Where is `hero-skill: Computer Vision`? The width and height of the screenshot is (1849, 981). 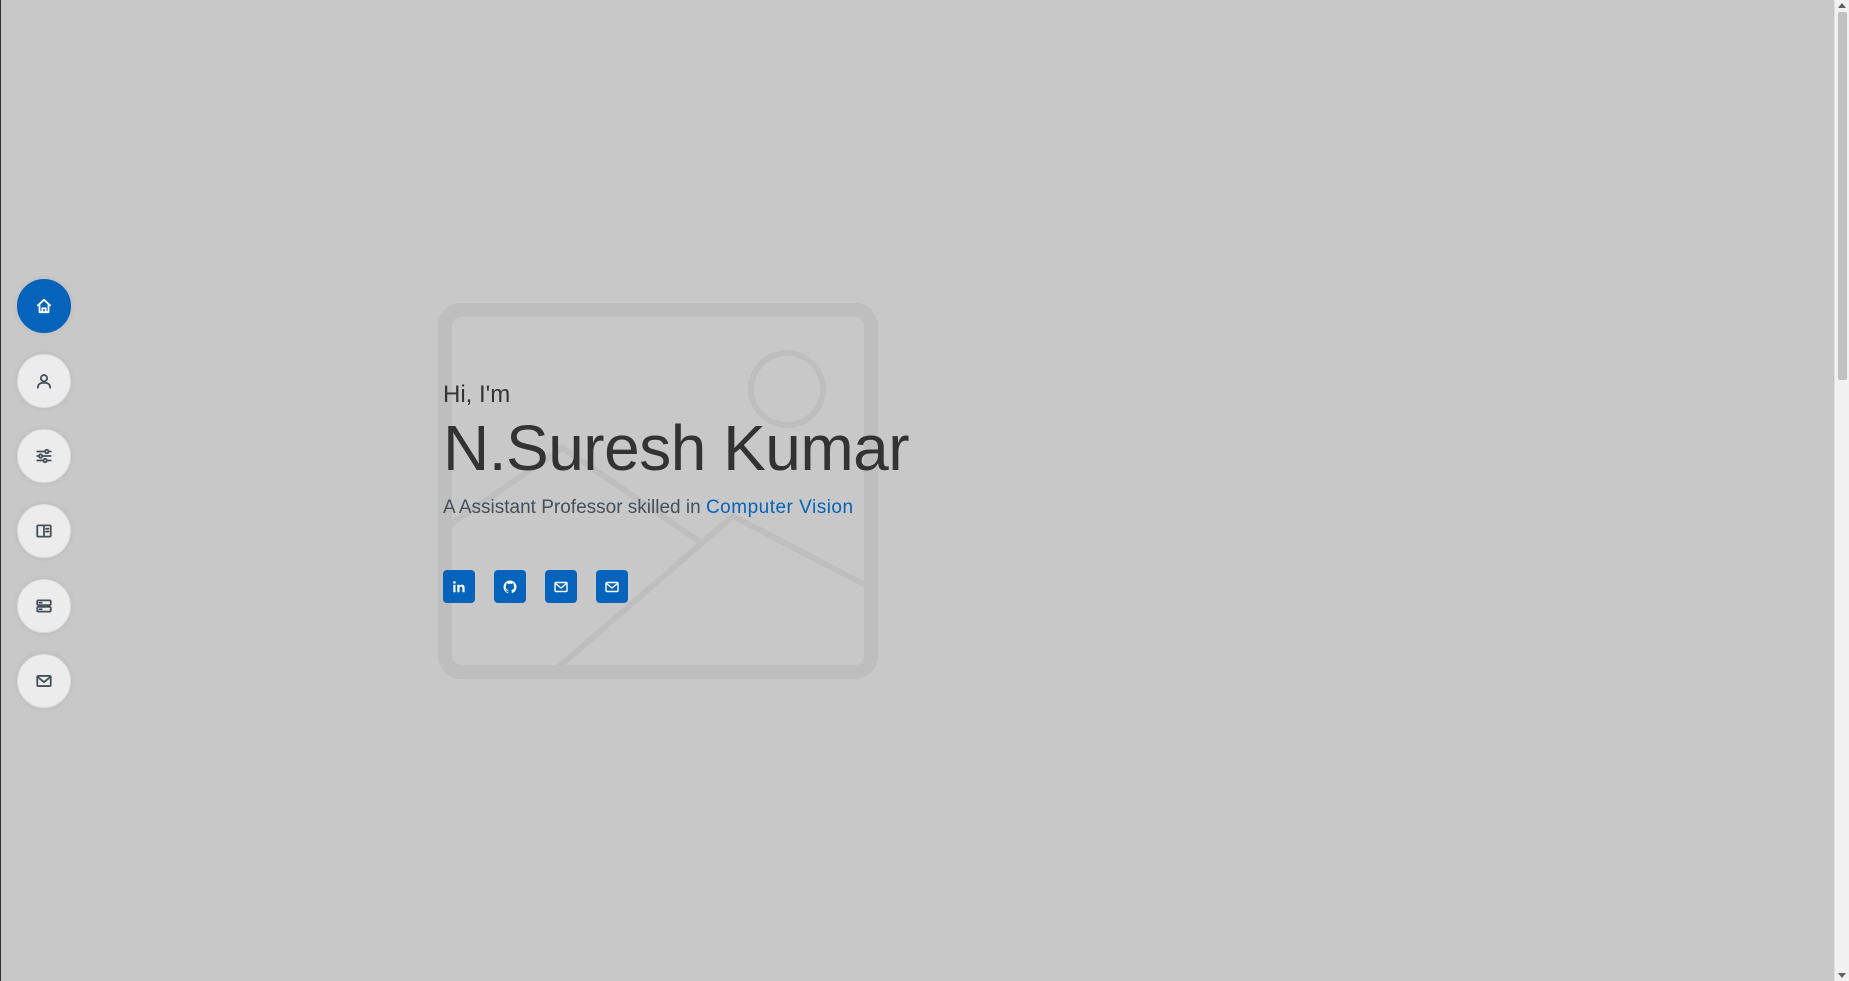 hero-skill: Computer Vision is located at coordinates (779, 507).